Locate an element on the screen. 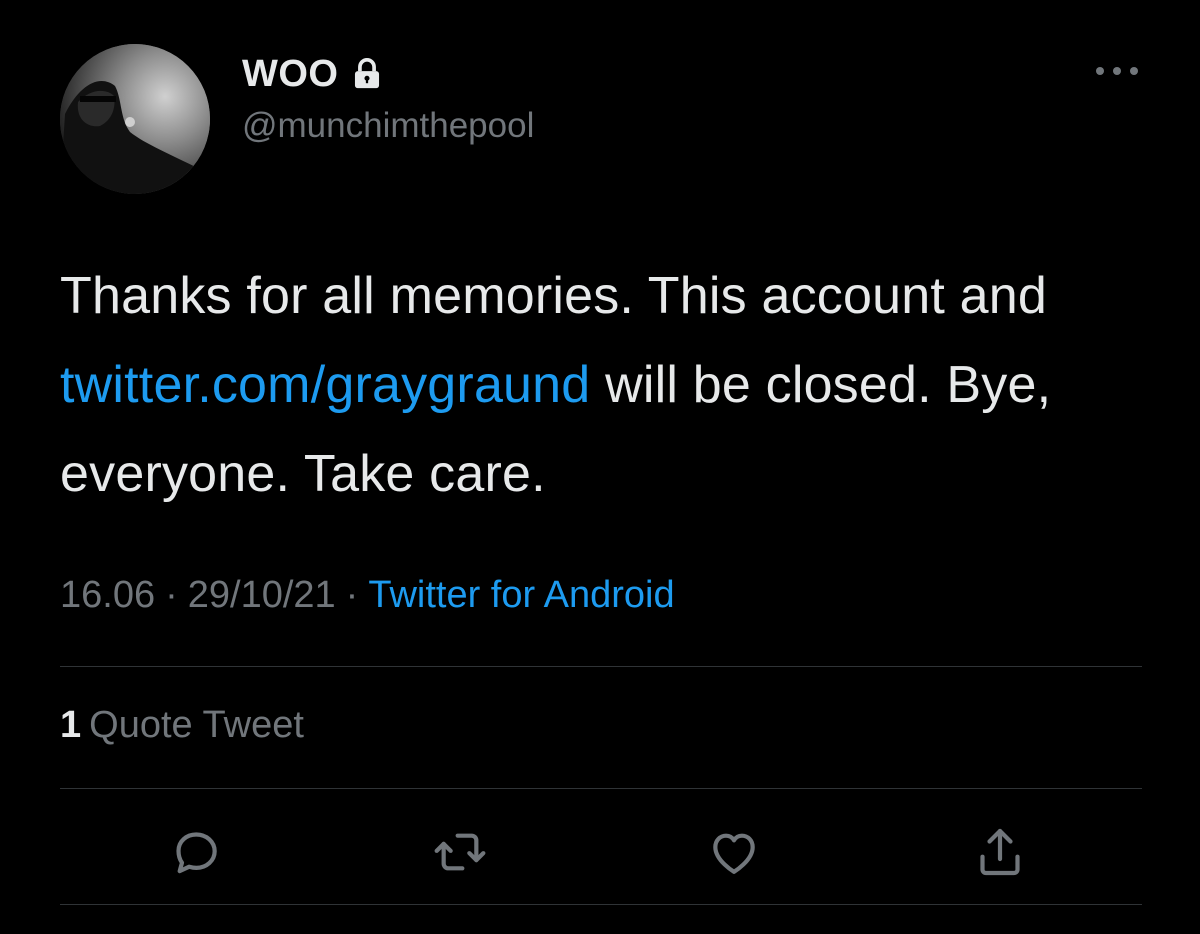 Image resolution: width=1200 pixels, height=934 pixels. quote-tweets-stat: 1 Quote Tweet is located at coordinates (182, 725).